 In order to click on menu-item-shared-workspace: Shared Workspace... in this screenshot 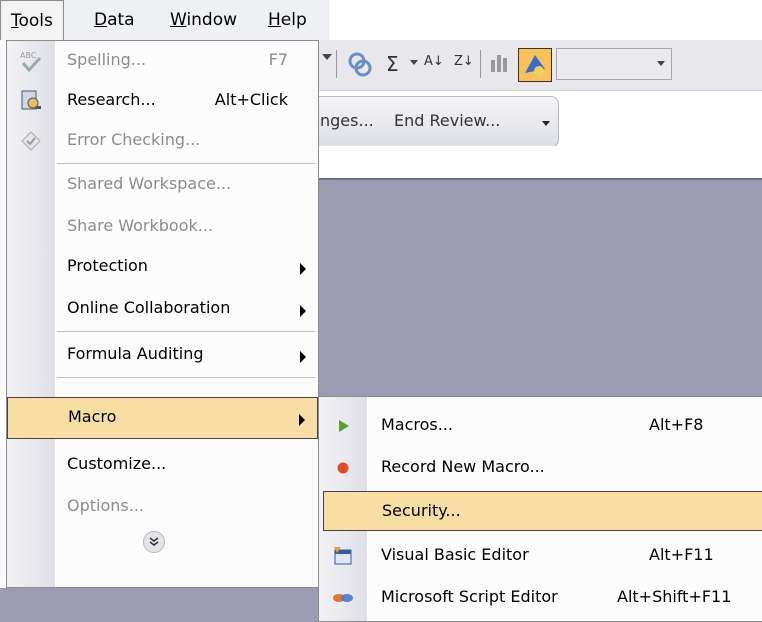, I will do `click(162, 185)`.